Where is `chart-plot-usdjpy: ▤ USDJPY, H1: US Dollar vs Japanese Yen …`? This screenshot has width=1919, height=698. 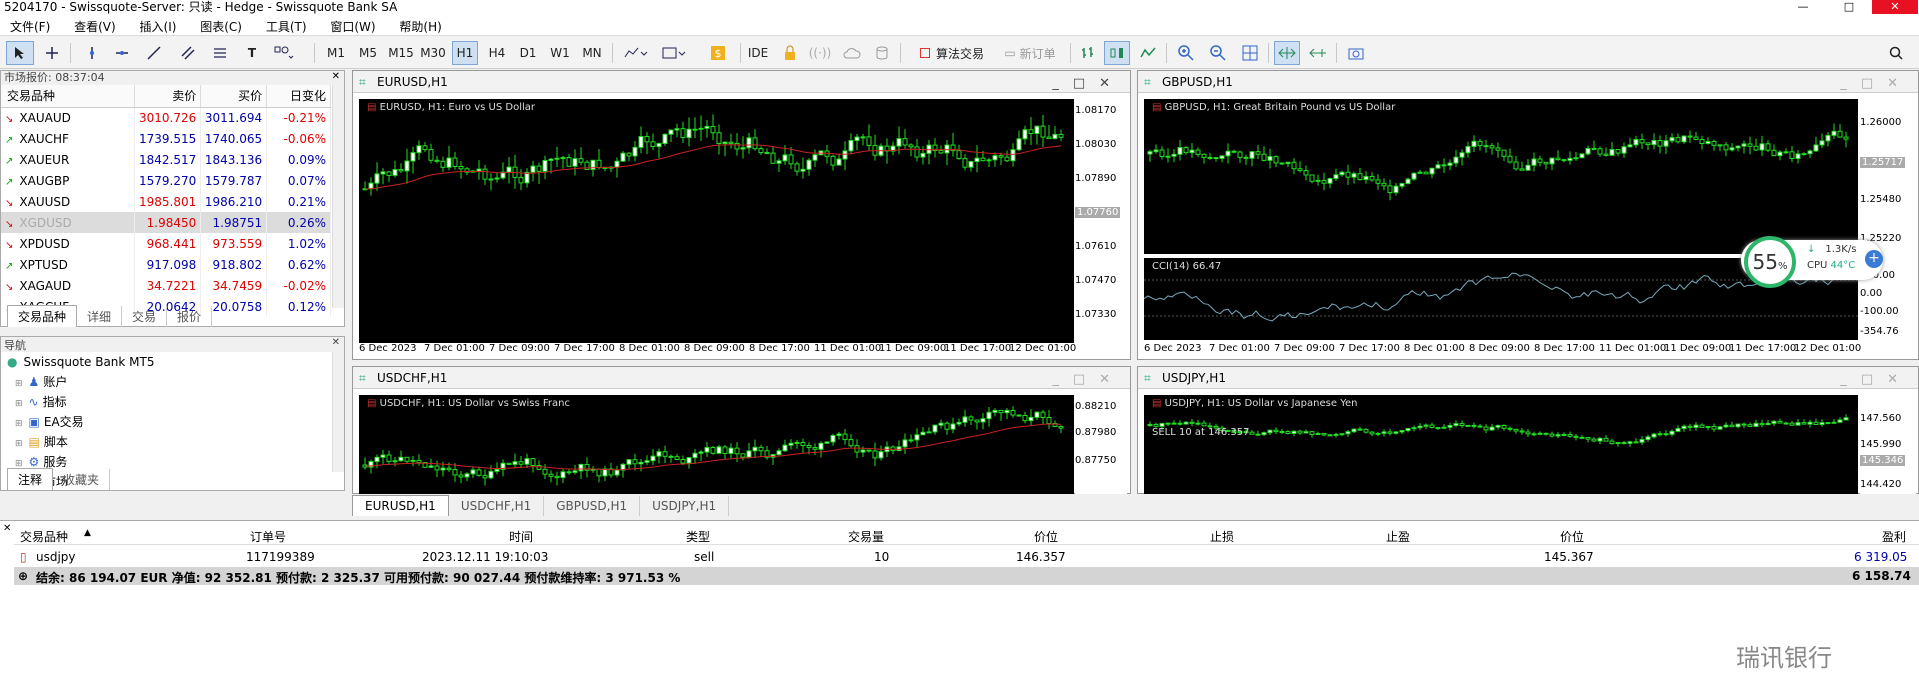 chart-plot-usdjpy: ▤ USDJPY, H1: US Dollar vs Japanese Yen … is located at coordinates (1501, 445).